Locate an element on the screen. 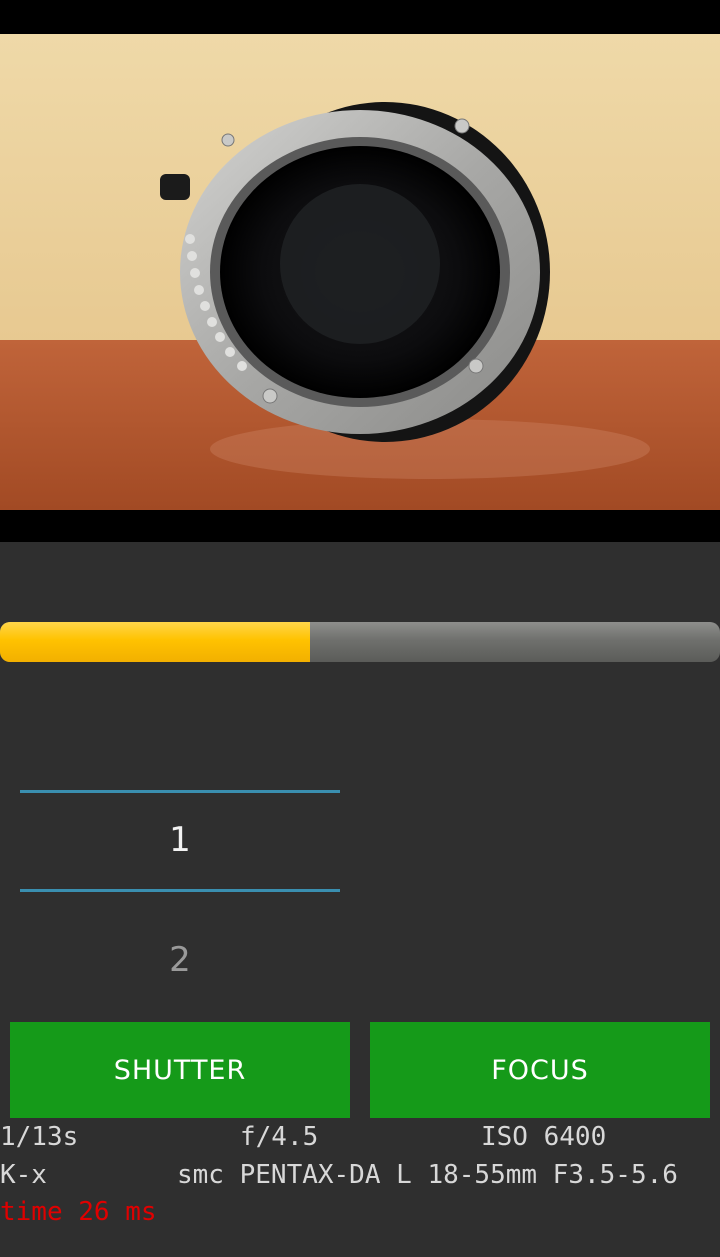  iso-value: ISO 6400 is located at coordinates (544, 1137).